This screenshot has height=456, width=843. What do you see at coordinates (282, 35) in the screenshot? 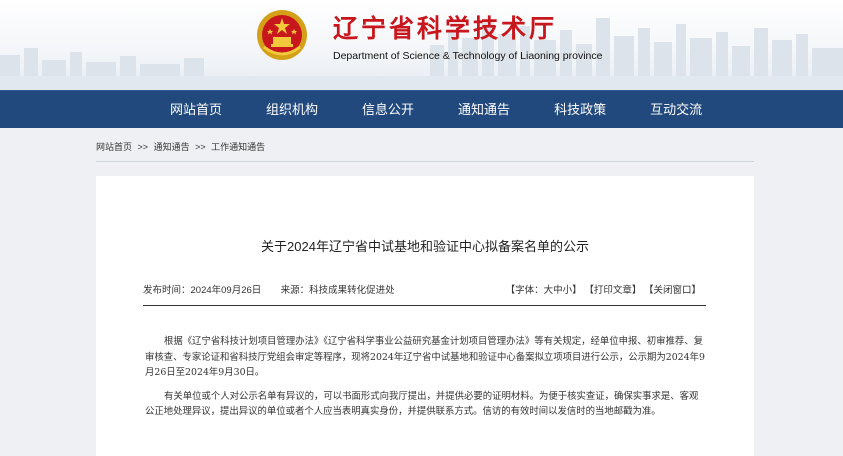
I see `national-emblem-icon` at bounding box center [282, 35].